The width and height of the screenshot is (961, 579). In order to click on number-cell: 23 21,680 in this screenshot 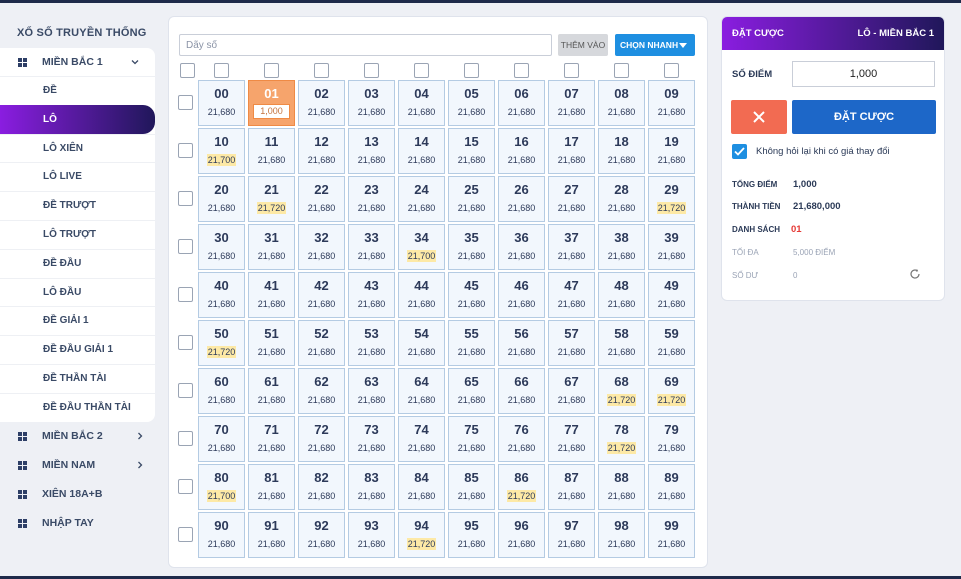, I will do `click(371, 199)`.